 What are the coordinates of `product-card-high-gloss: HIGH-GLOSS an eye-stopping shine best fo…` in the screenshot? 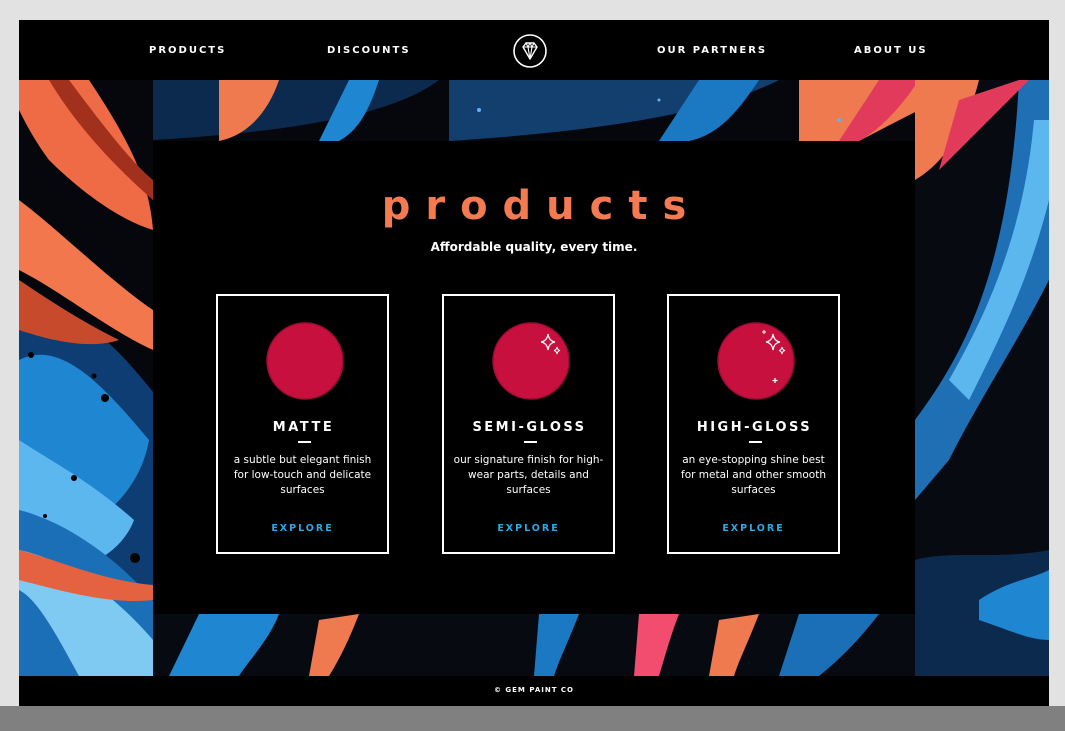 It's located at (753, 424).